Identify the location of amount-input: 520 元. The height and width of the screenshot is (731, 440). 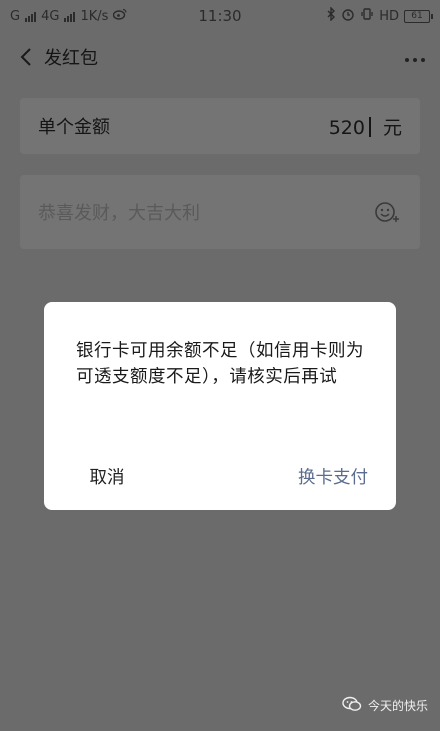
(365, 126).